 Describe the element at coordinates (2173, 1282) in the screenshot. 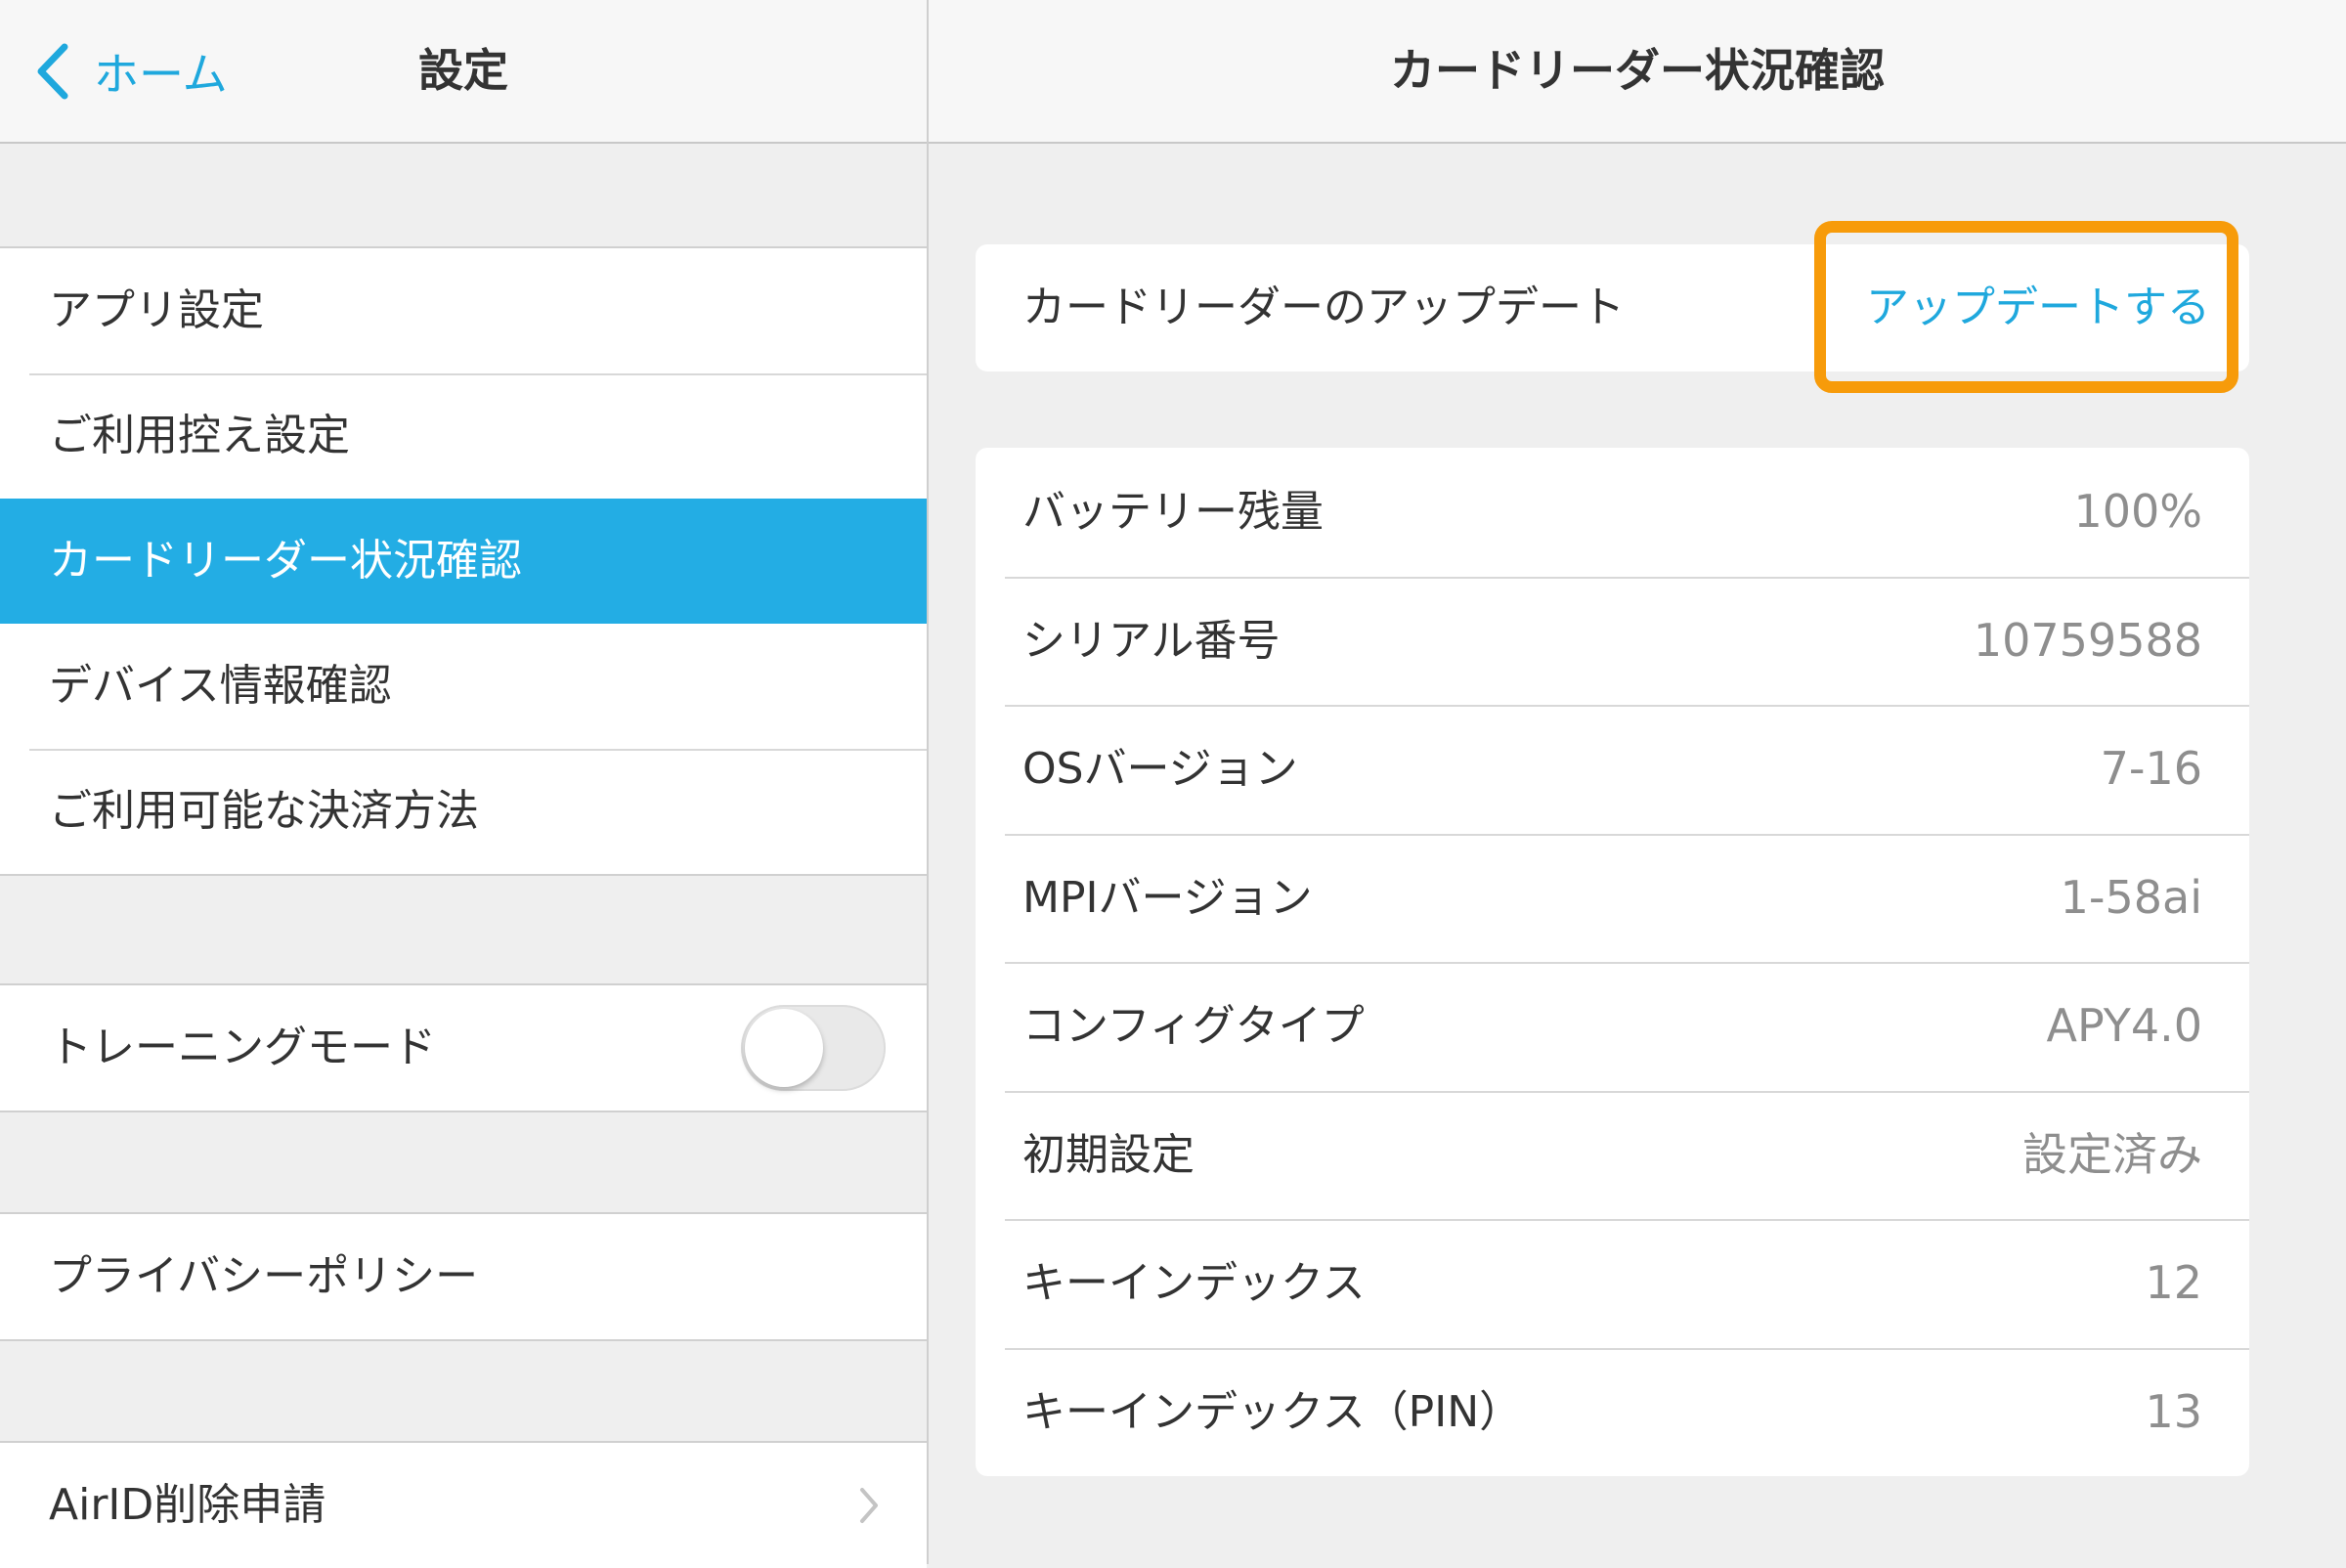

I see `info-value: 12` at that location.